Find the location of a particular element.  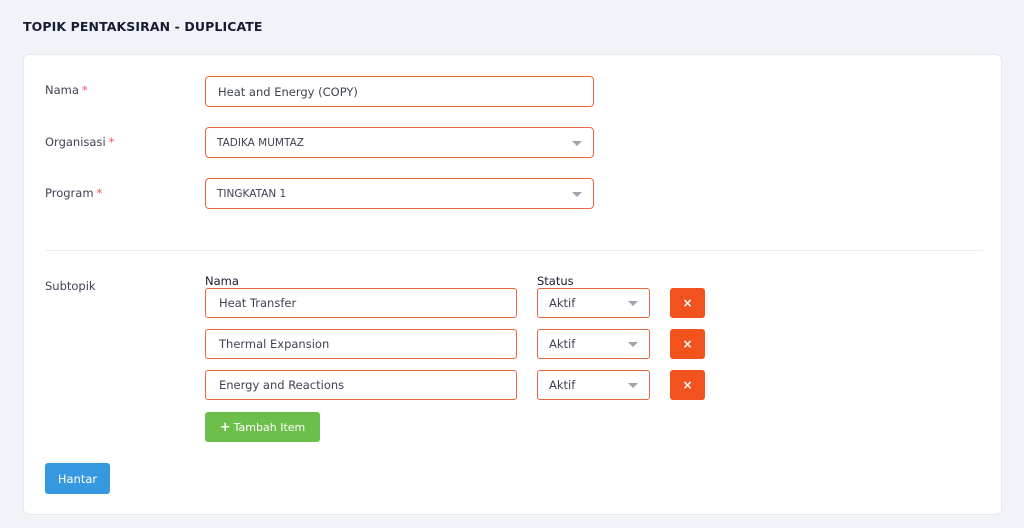

section-divider is located at coordinates (514, 250).